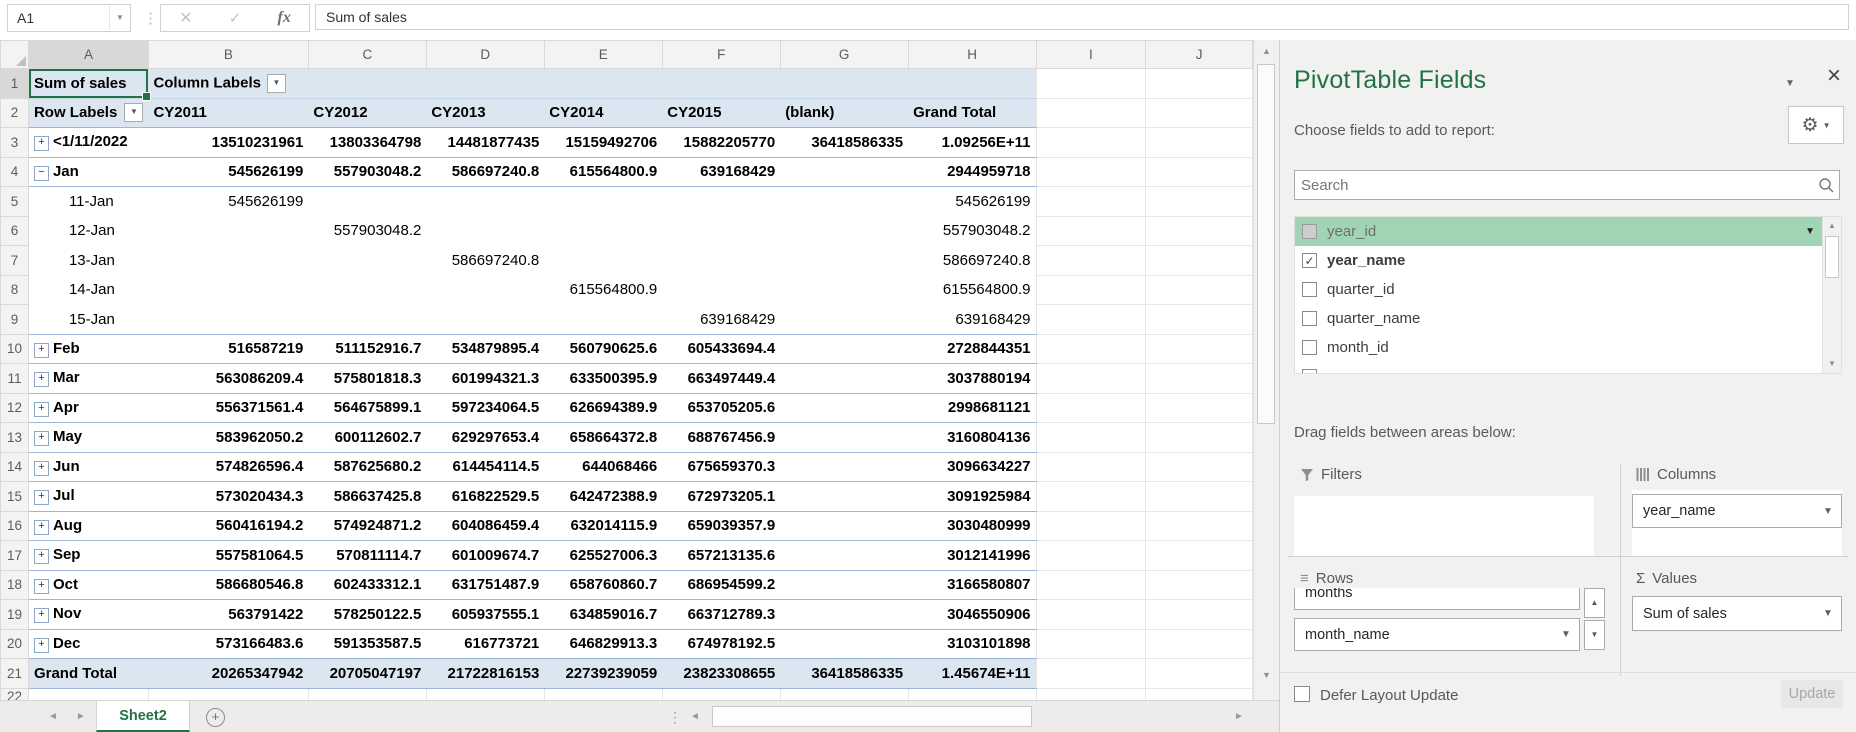 This screenshot has height=732, width=1856. I want to click on cell-H16: 3030480999, so click(972, 526).